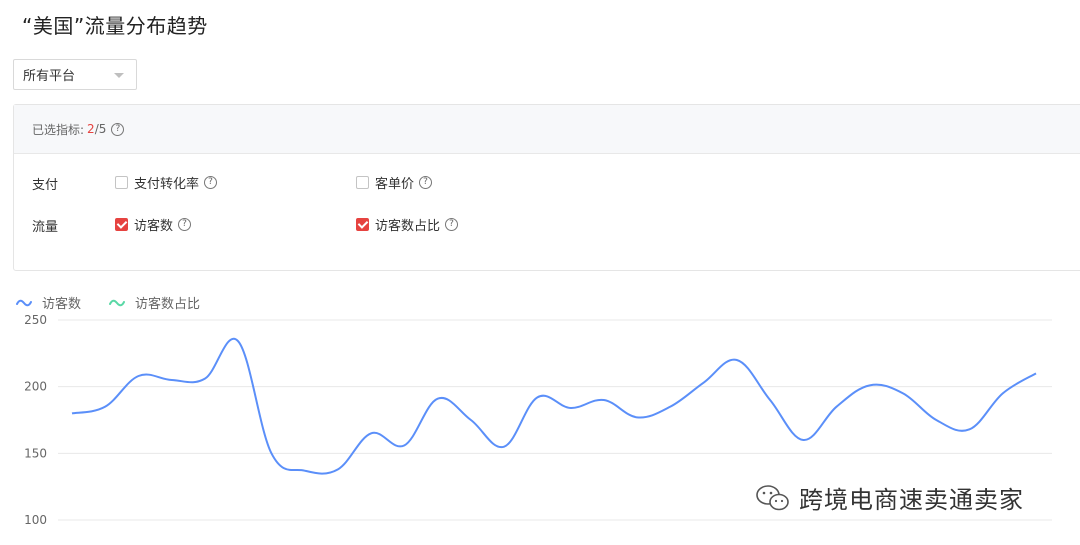 The width and height of the screenshot is (1080, 545). What do you see at coordinates (547, 183) in the screenshot?
I see `metric-group-payment: 支付 支付转化率 ? 客单价 ?` at bounding box center [547, 183].